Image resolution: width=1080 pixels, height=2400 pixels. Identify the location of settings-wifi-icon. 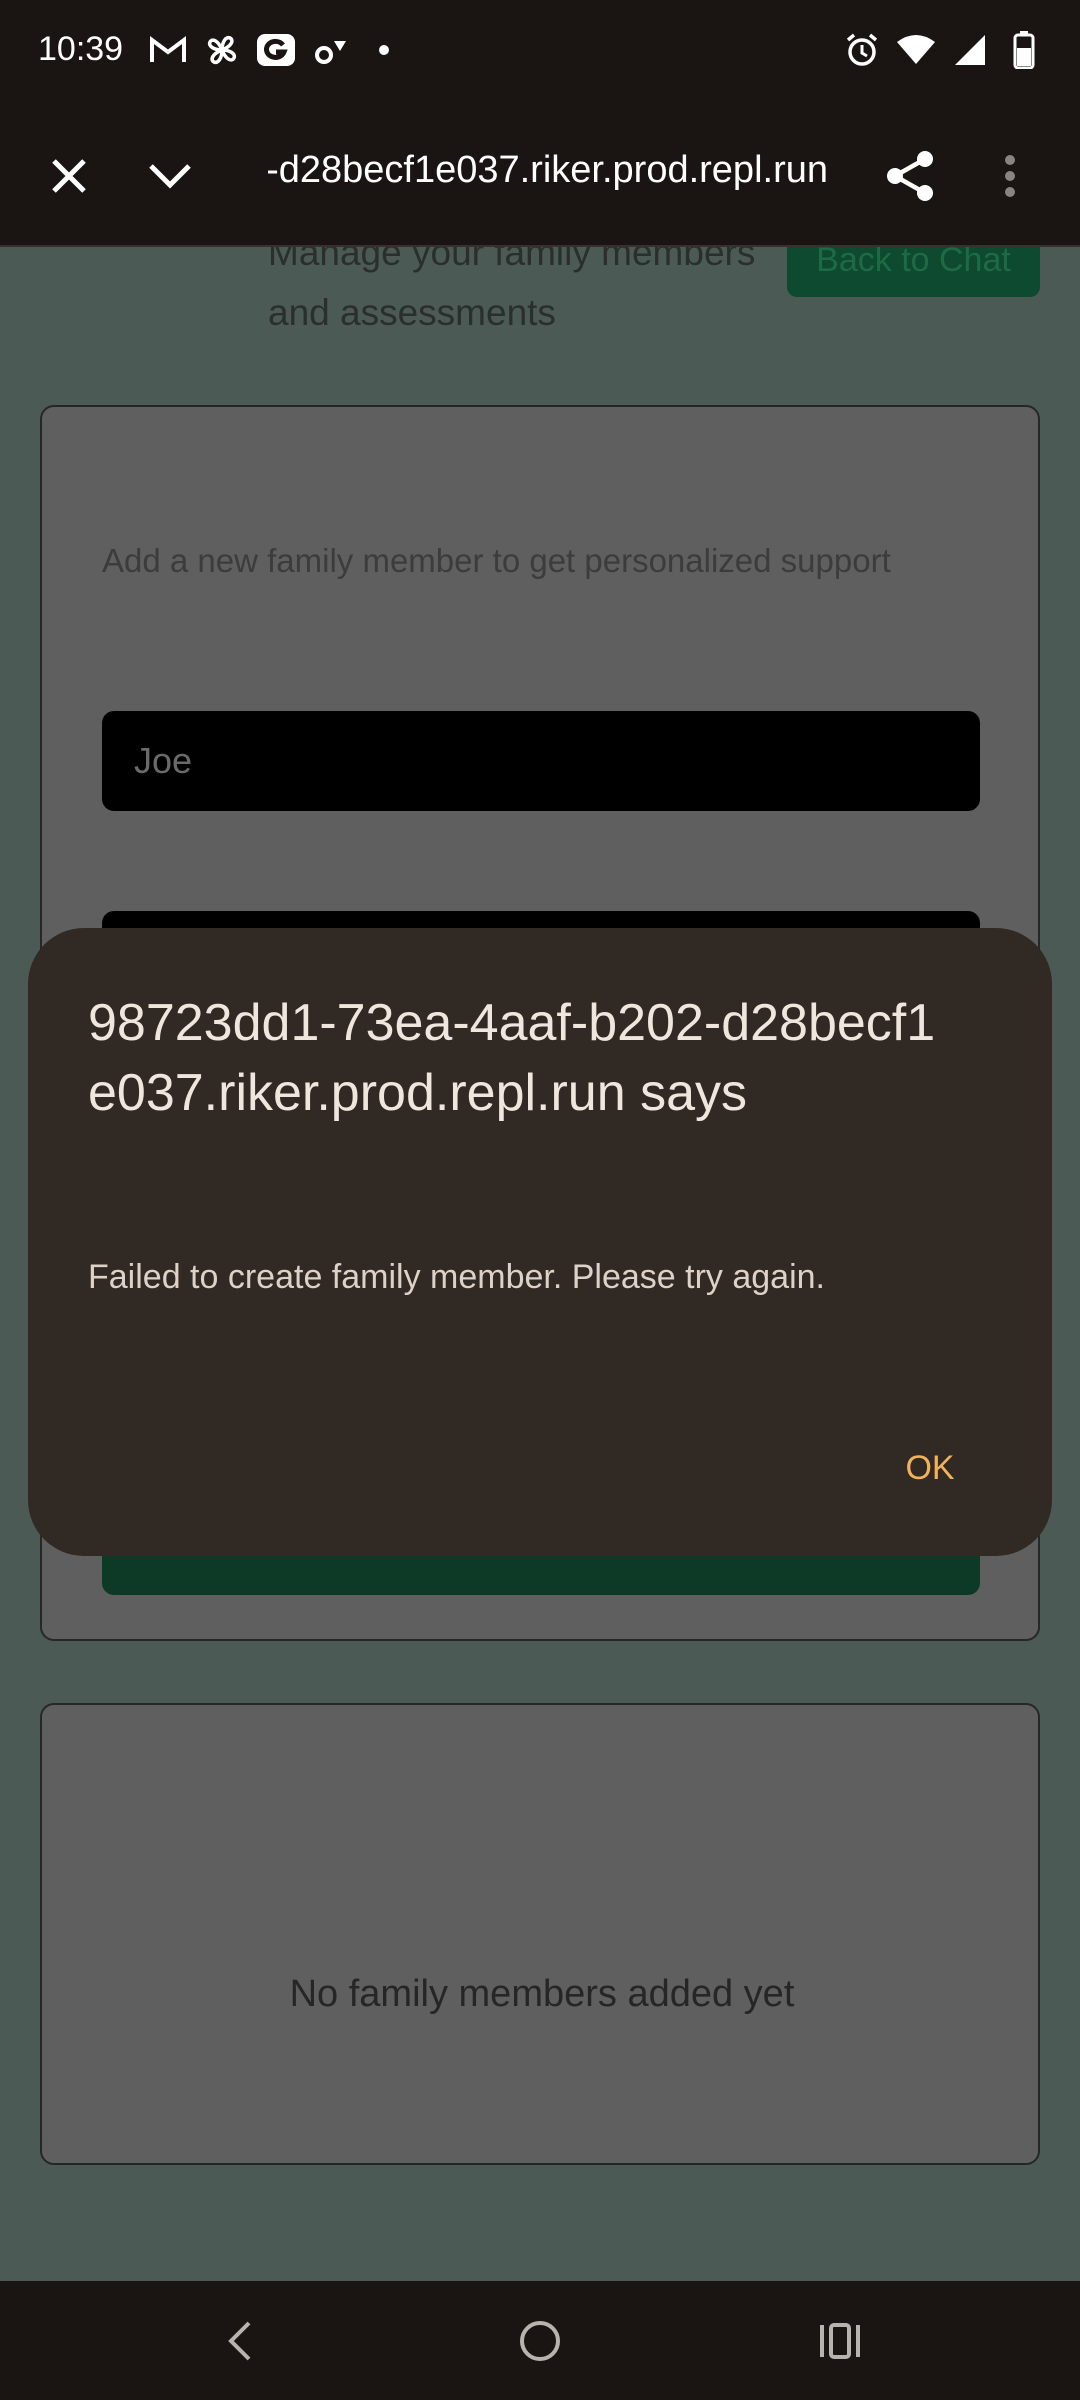
(330, 50).